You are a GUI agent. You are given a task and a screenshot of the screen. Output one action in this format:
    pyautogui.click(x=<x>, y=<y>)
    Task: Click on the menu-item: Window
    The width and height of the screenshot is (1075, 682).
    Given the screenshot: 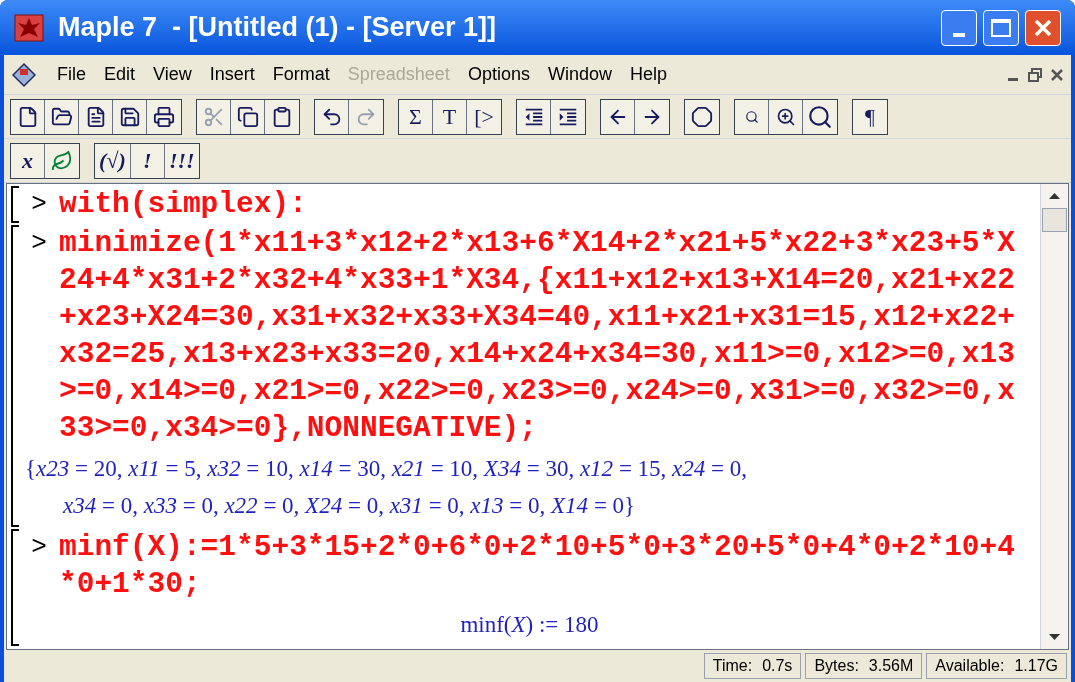 What is the action you would take?
    pyautogui.click(x=579, y=74)
    